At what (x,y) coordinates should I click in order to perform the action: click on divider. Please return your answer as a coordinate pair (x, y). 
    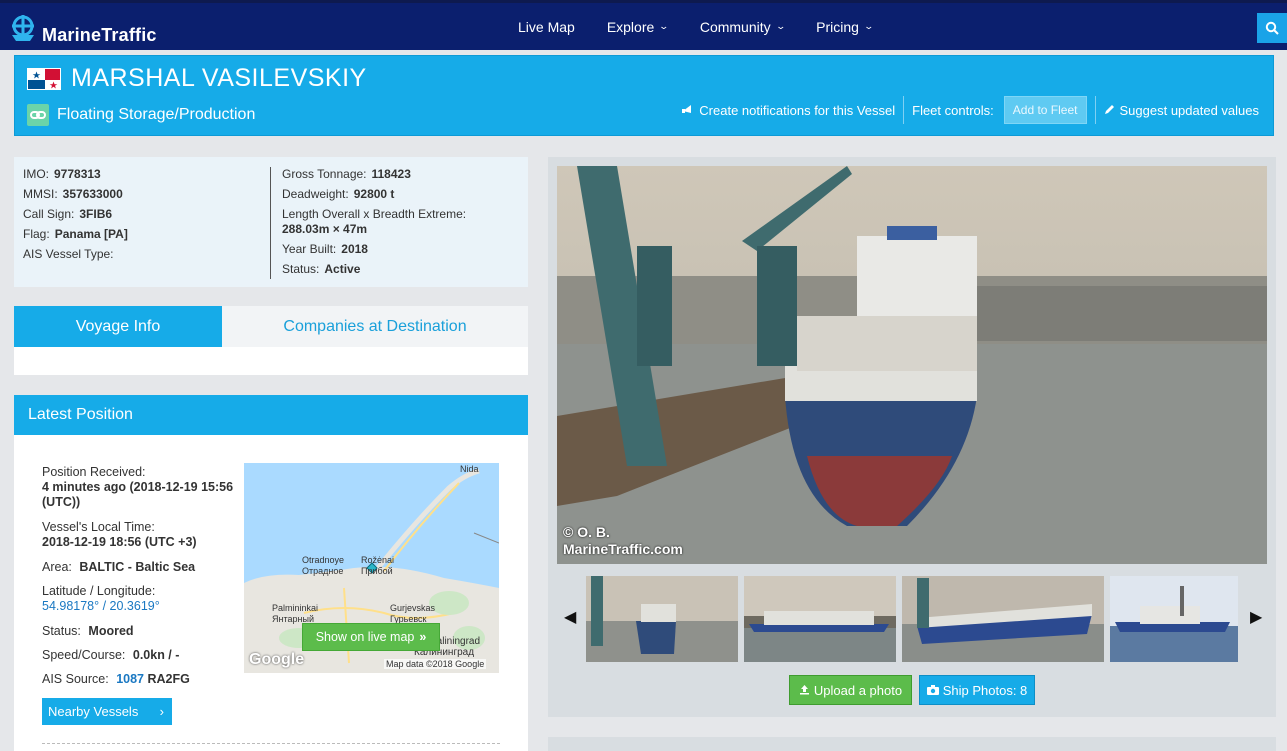
    Looking at the image, I should click on (904, 110).